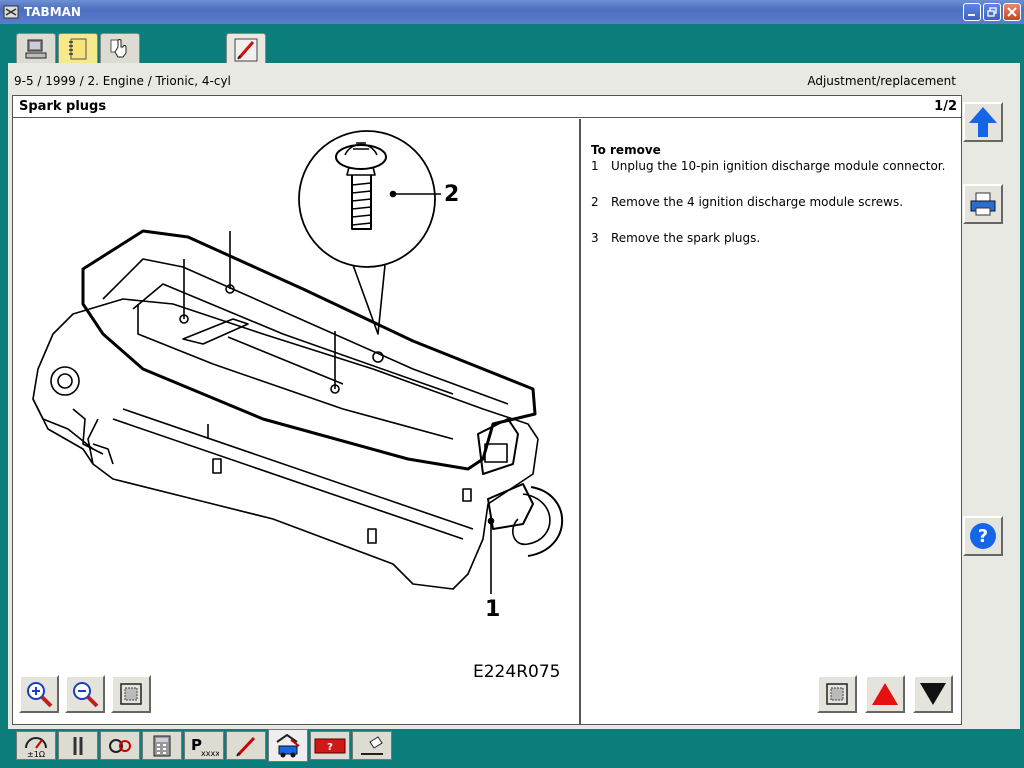 Image resolution: width=1024 pixels, height=768 pixels. I want to click on next-page-button, so click(933, 694).